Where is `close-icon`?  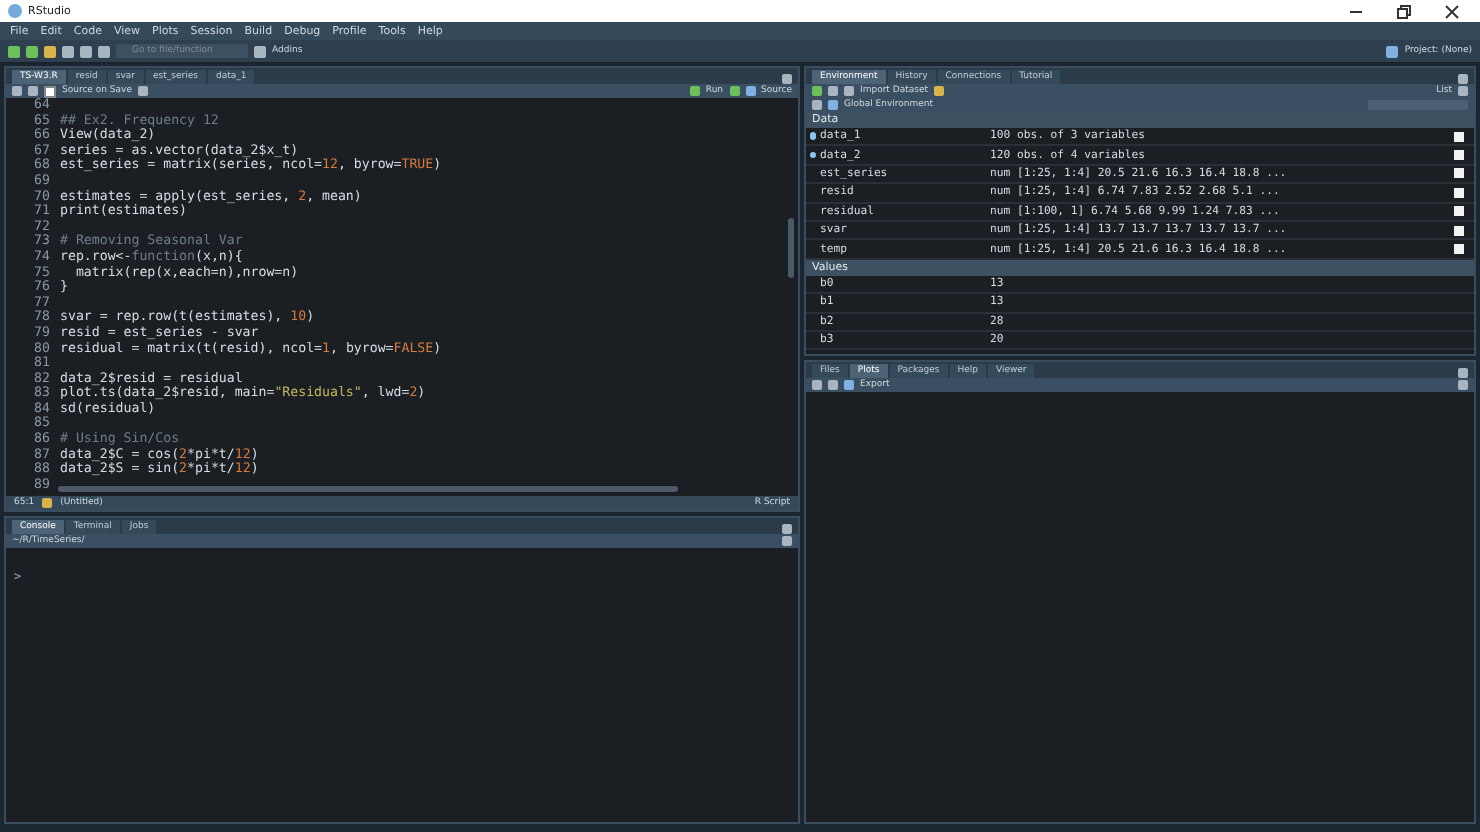 close-icon is located at coordinates (1452, 11).